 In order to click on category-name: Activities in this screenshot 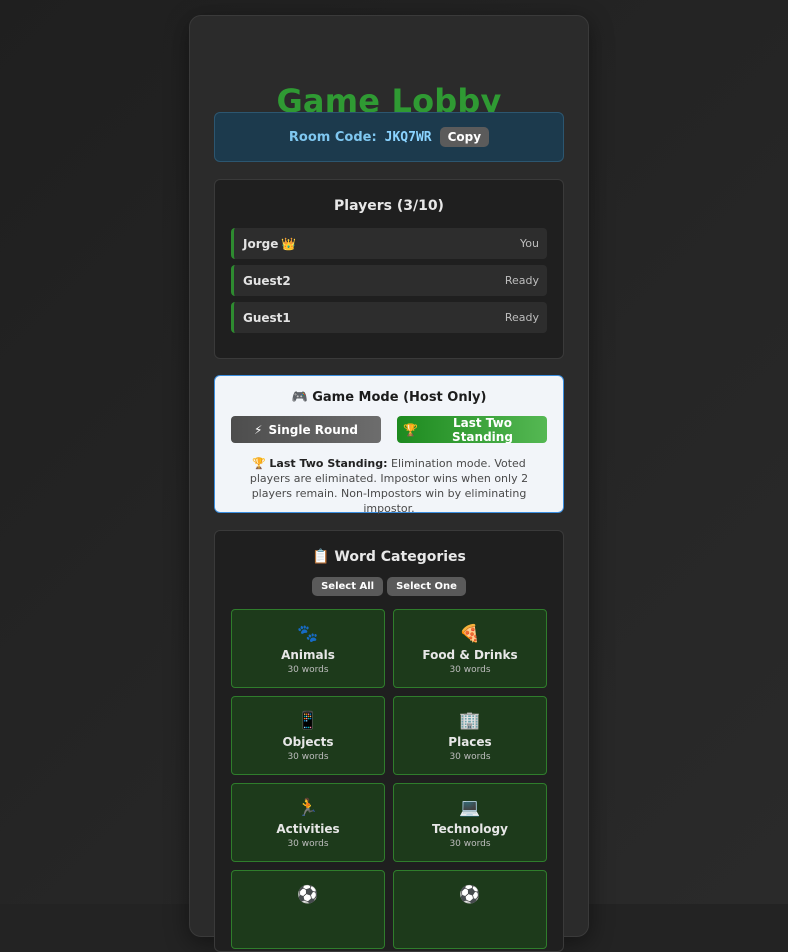, I will do `click(307, 829)`.